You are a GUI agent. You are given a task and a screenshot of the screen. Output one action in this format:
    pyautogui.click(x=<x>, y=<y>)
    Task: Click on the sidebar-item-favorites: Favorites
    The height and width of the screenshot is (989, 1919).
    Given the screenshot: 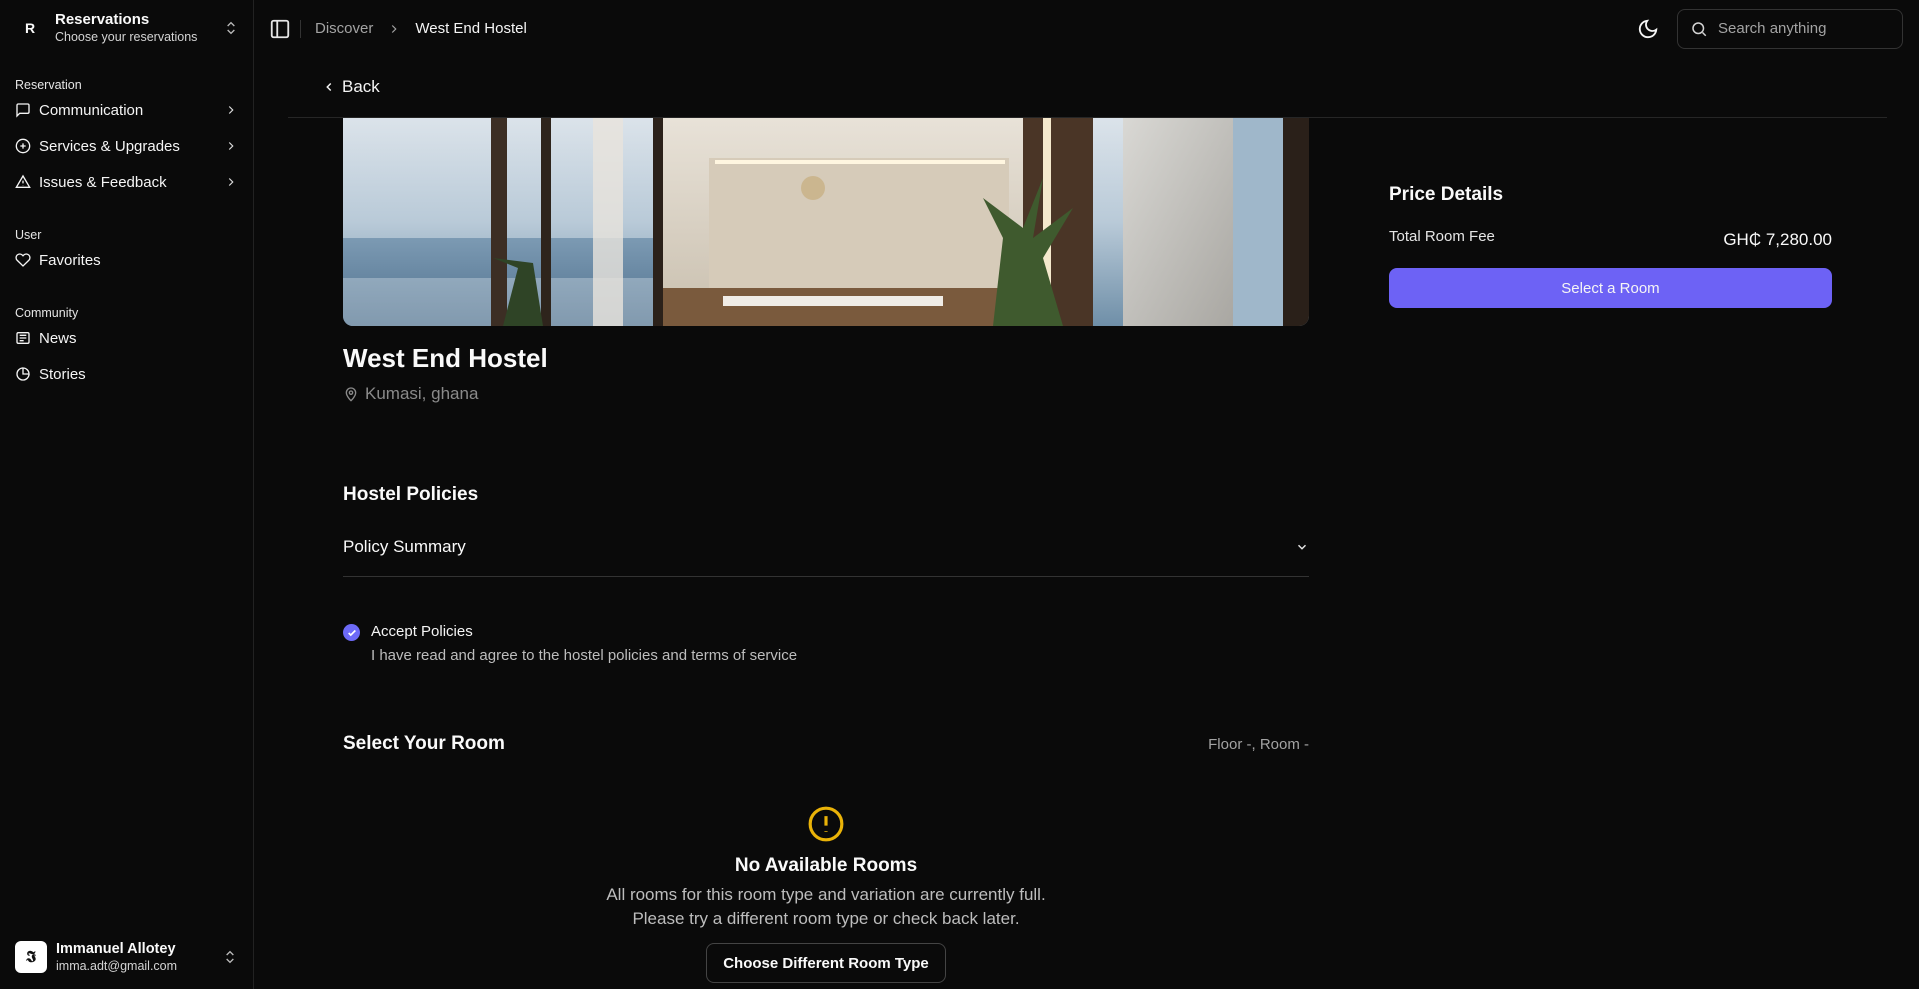 What is the action you would take?
    pyautogui.click(x=126, y=260)
    